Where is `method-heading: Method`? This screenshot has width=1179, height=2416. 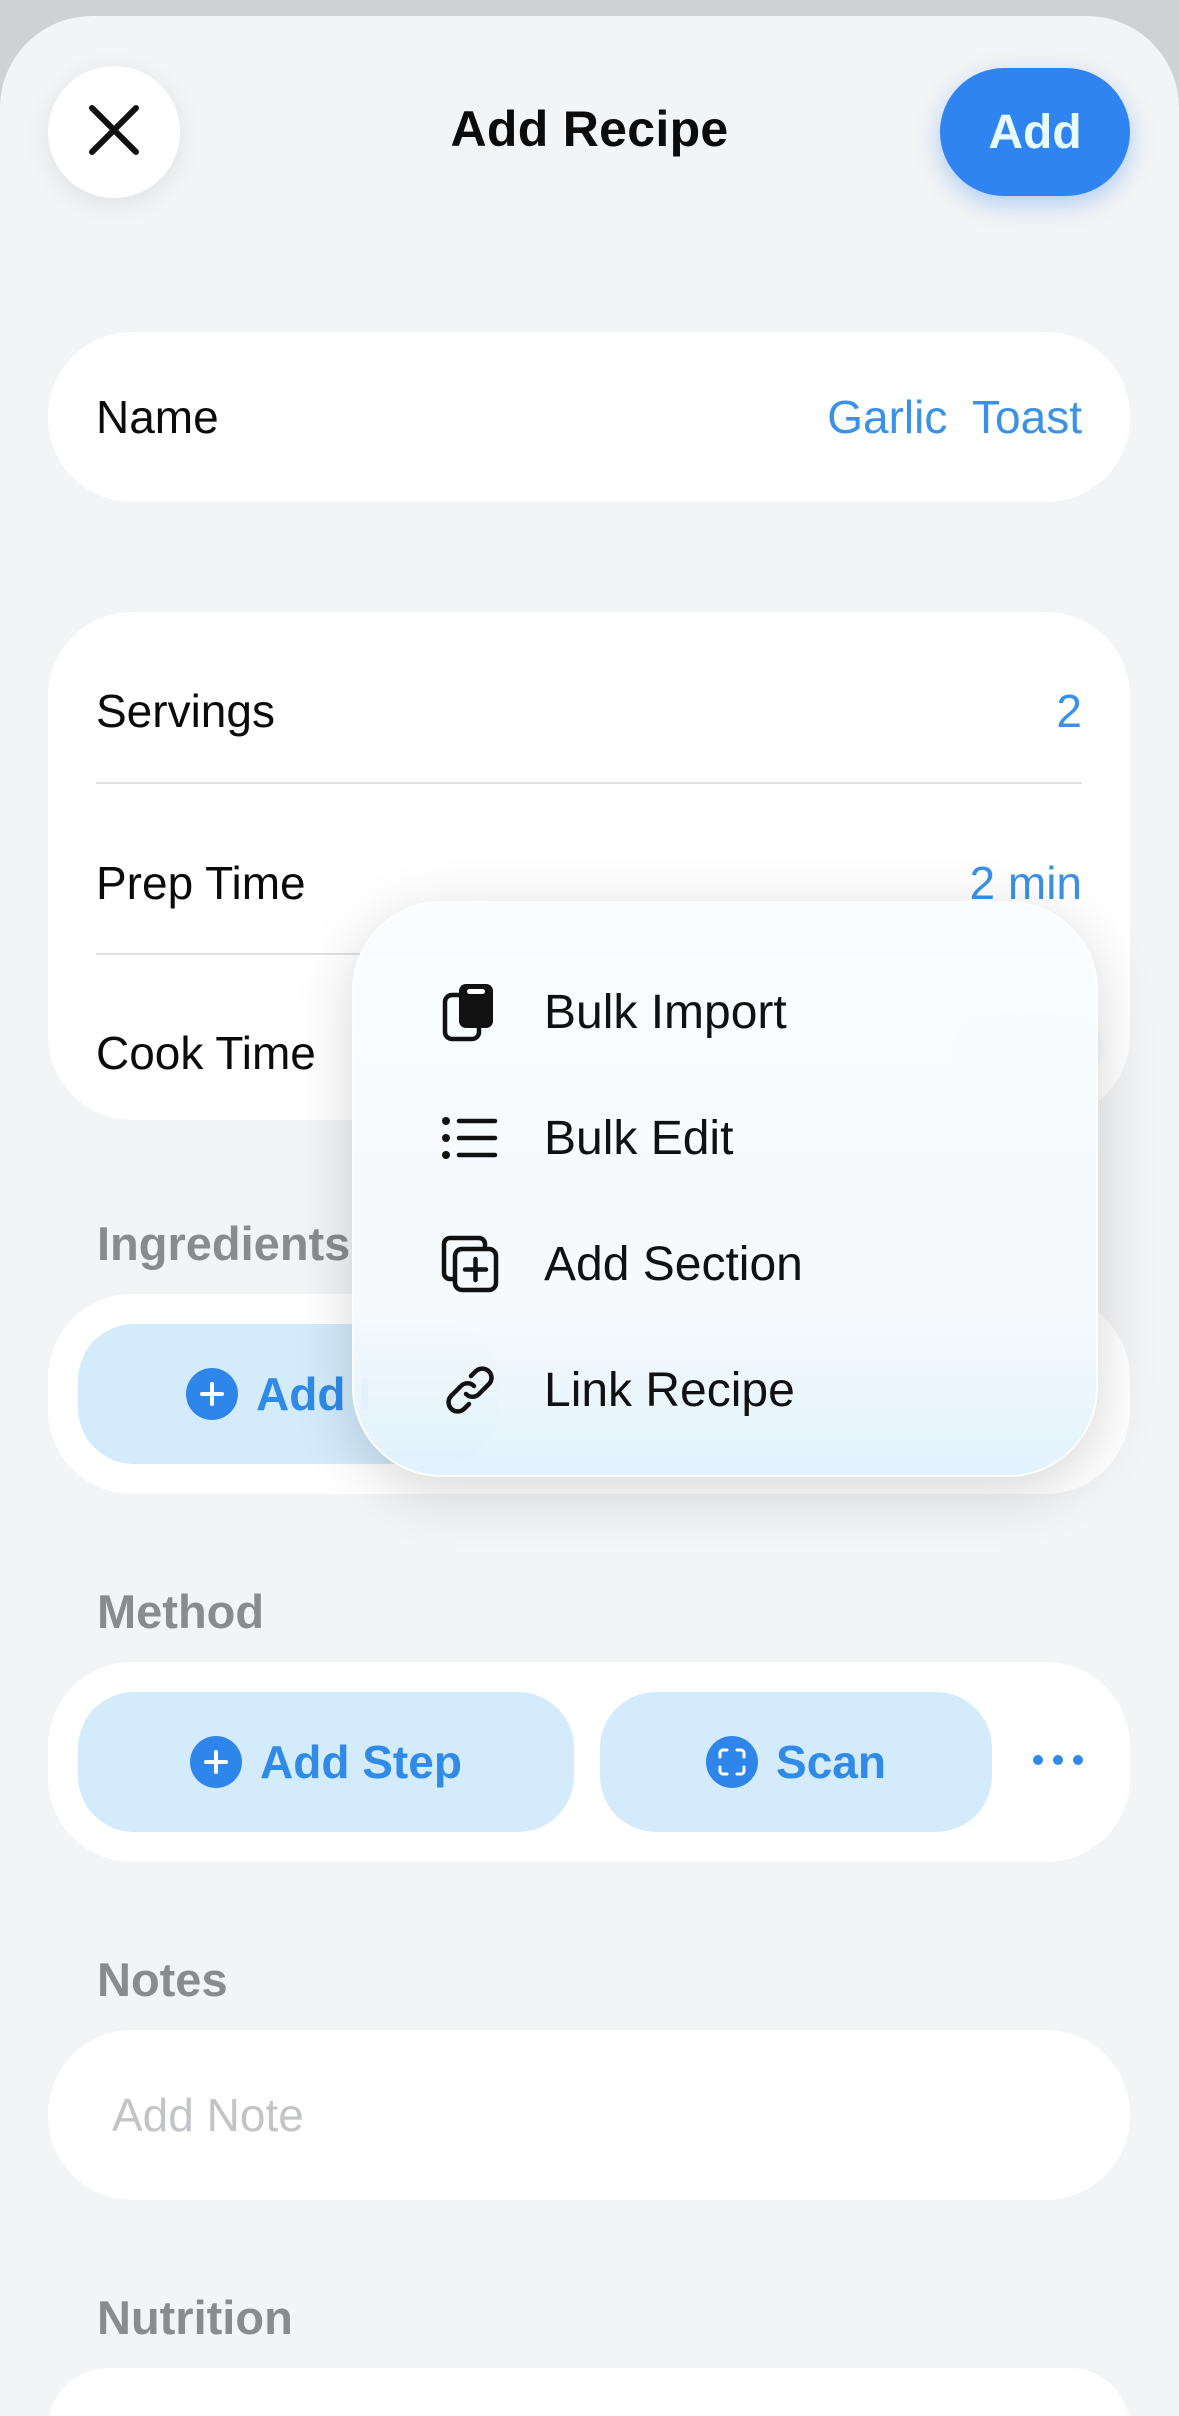
method-heading: Method is located at coordinates (181, 1611).